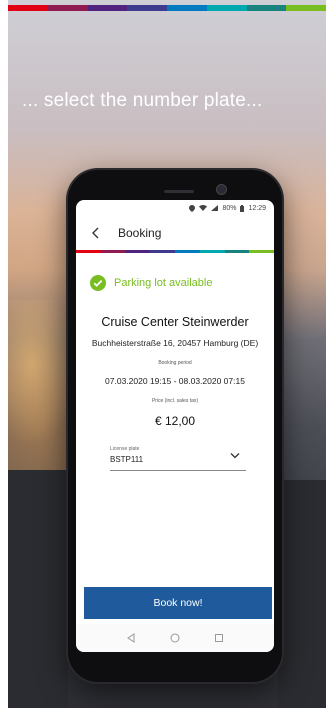 The image size is (326, 708). I want to click on page-title: Booking, so click(140, 233).